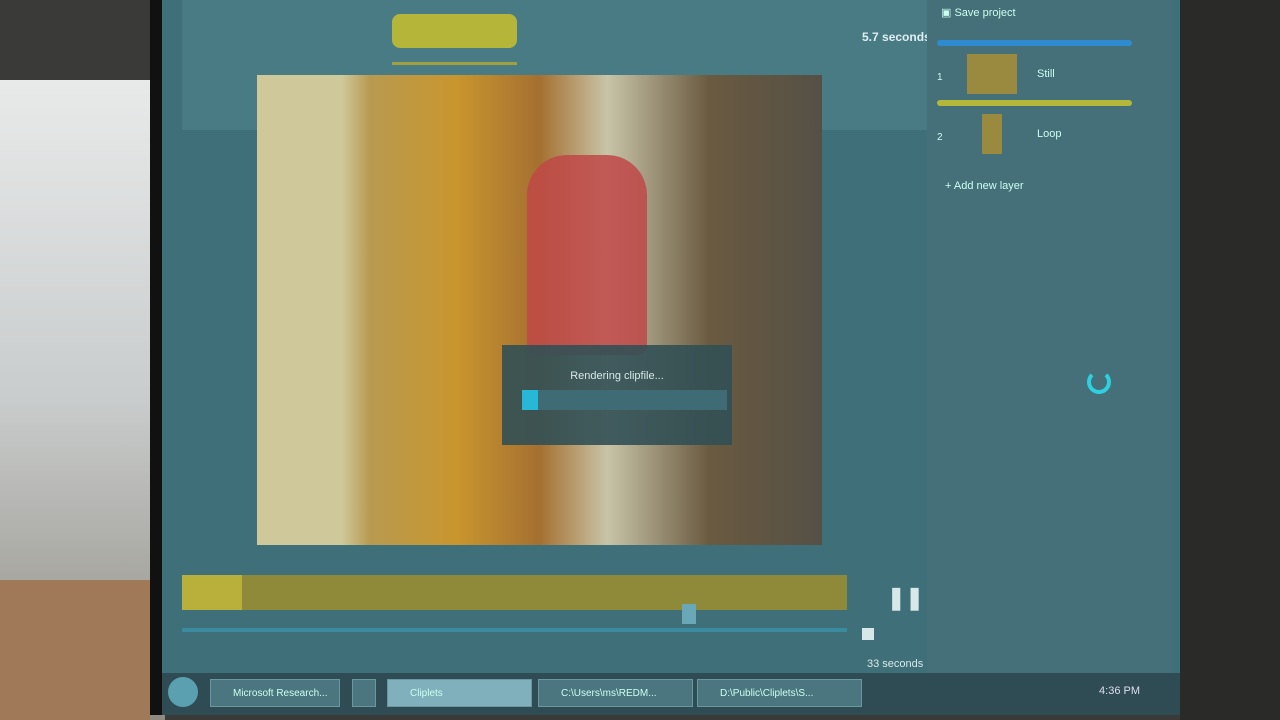  I want to click on segment-underline, so click(454, 63).